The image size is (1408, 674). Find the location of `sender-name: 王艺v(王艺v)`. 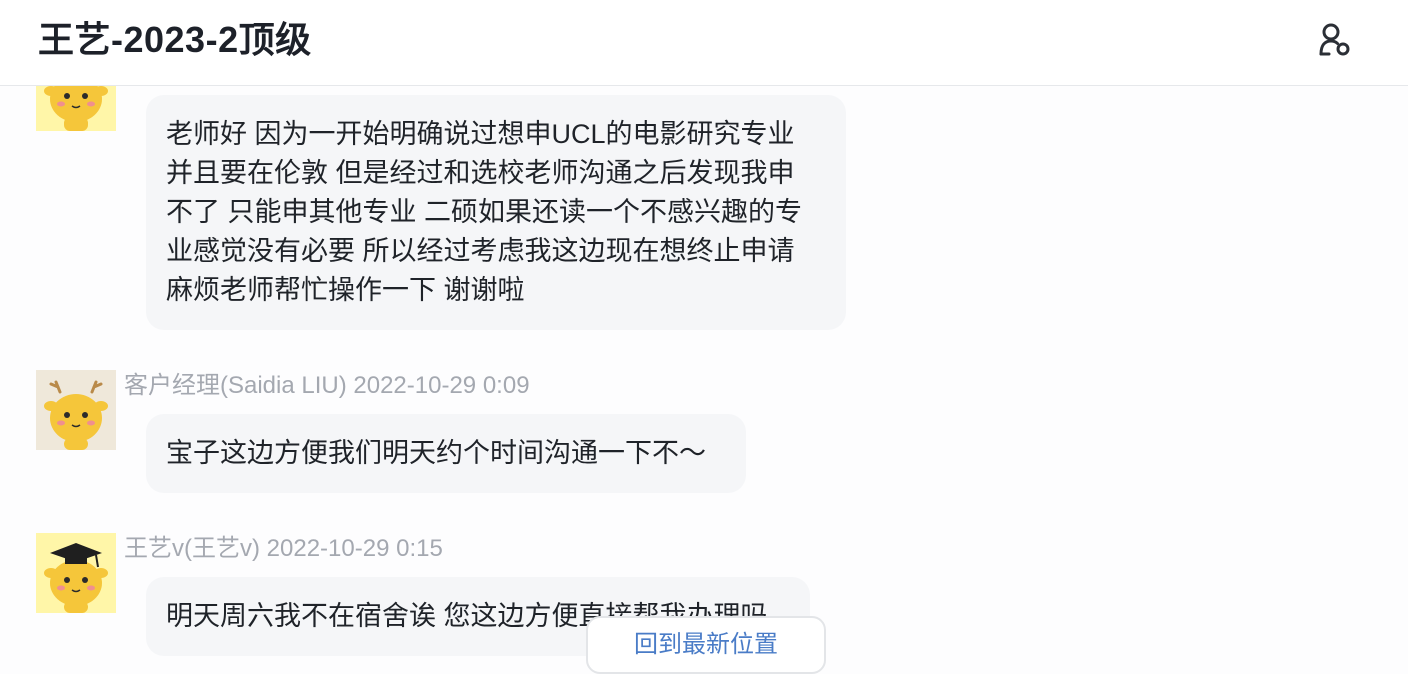

sender-name: 王艺v(王艺v) is located at coordinates (192, 548).